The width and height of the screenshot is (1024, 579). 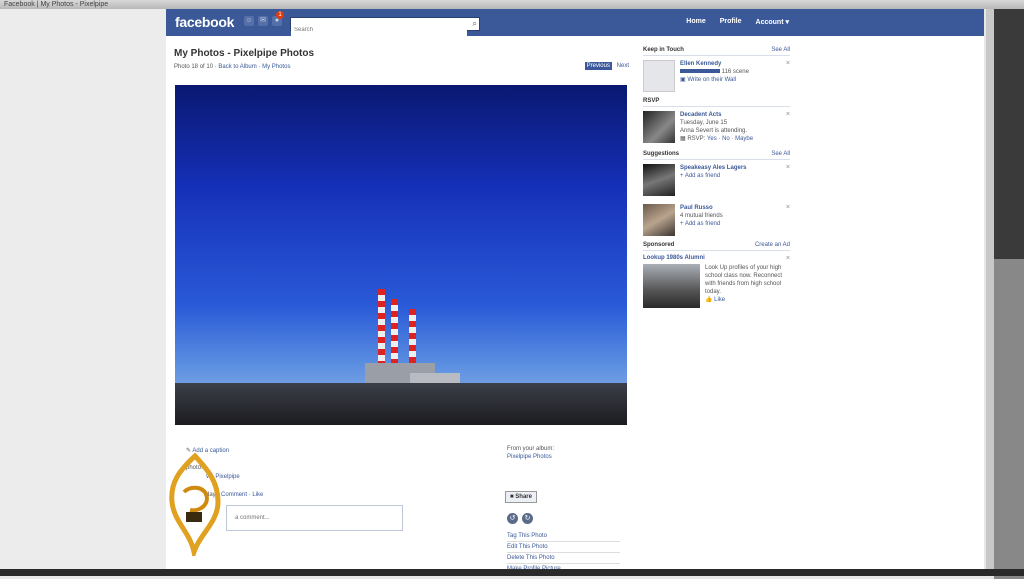 What do you see at coordinates (780, 154) in the screenshot?
I see `suggestions-see-all: See All` at bounding box center [780, 154].